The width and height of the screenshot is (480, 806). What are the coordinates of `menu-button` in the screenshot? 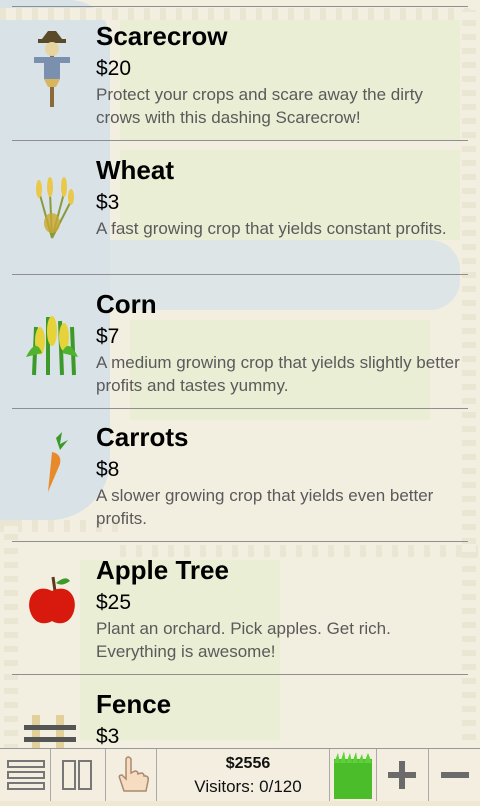 It's located at (25, 775).